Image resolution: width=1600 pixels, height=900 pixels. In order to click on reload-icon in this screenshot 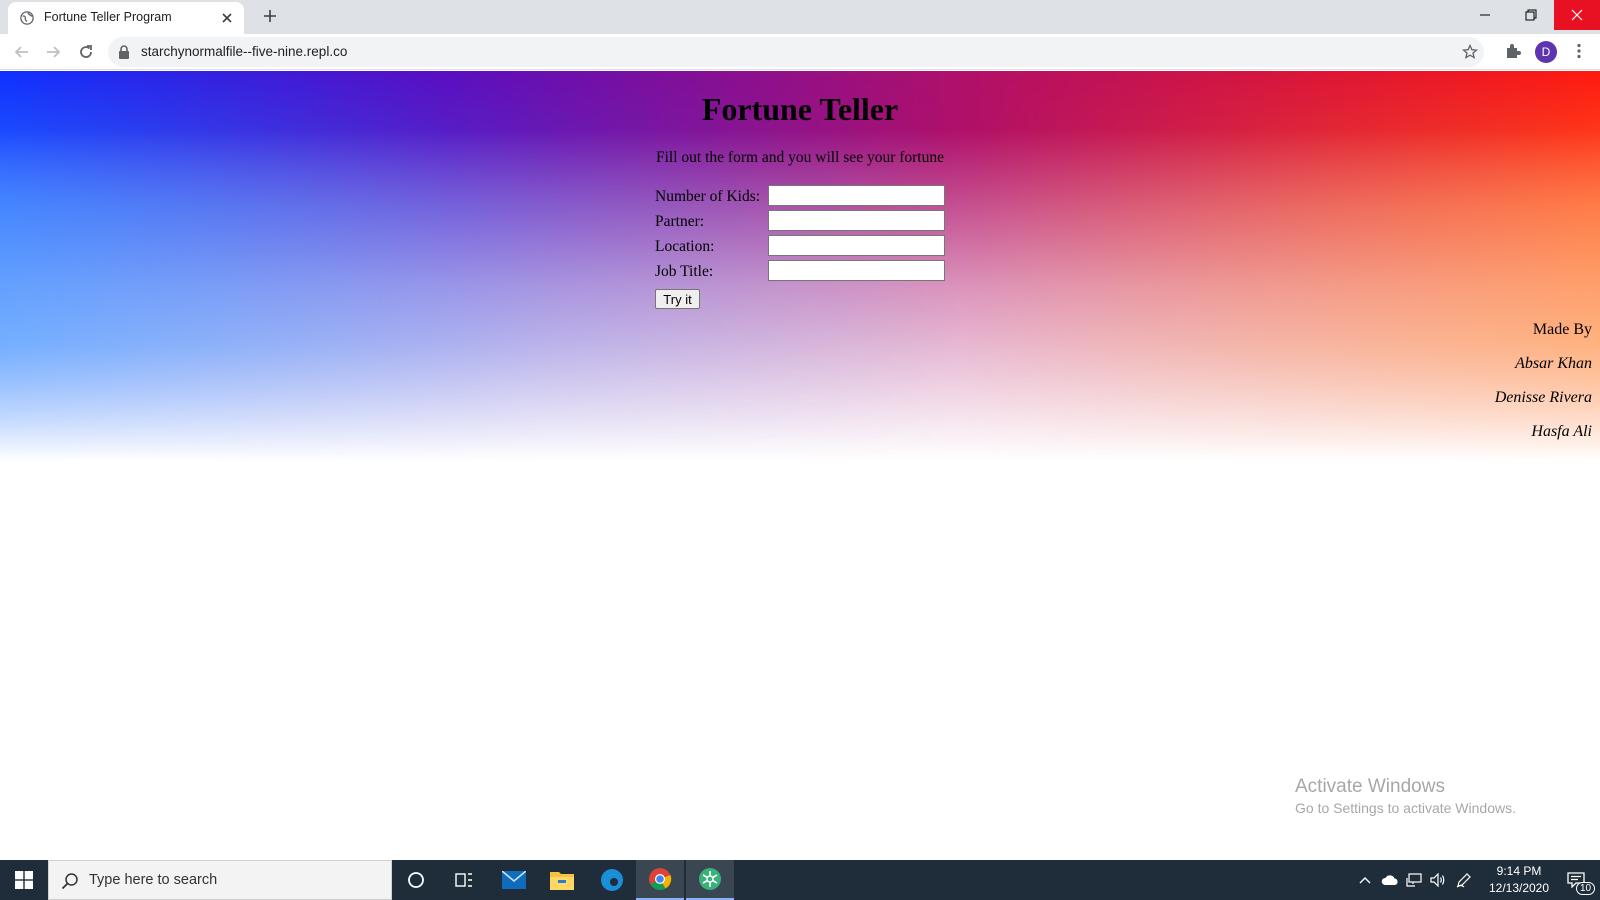, I will do `click(86, 51)`.